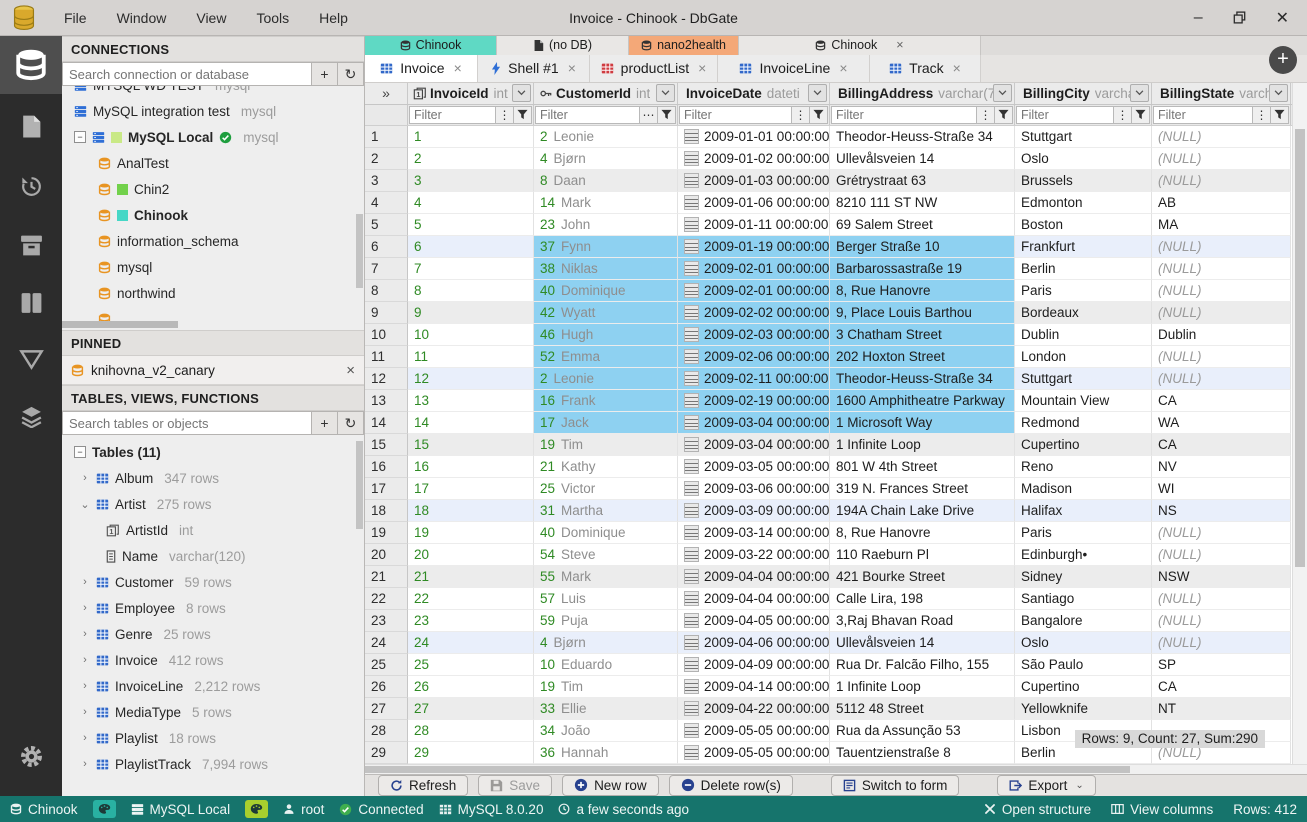  I want to click on close-button: ✕, so click(1282, 18).